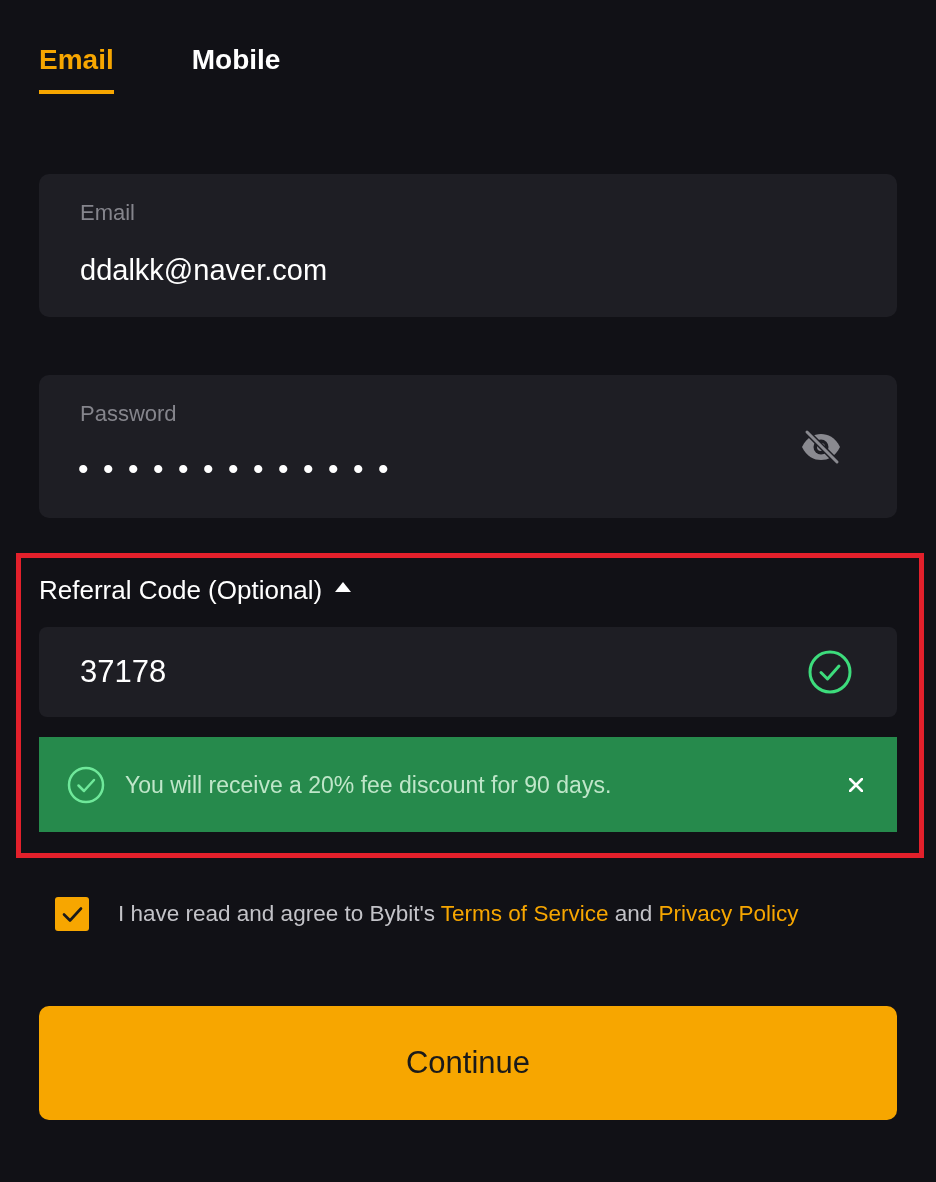 This screenshot has height=1182, width=936. What do you see at coordinates (368, 784) in the screenshot?
I see `banner-message: You will receive a 20% fee discount for 90 days.` at bounding box center [368, 784].